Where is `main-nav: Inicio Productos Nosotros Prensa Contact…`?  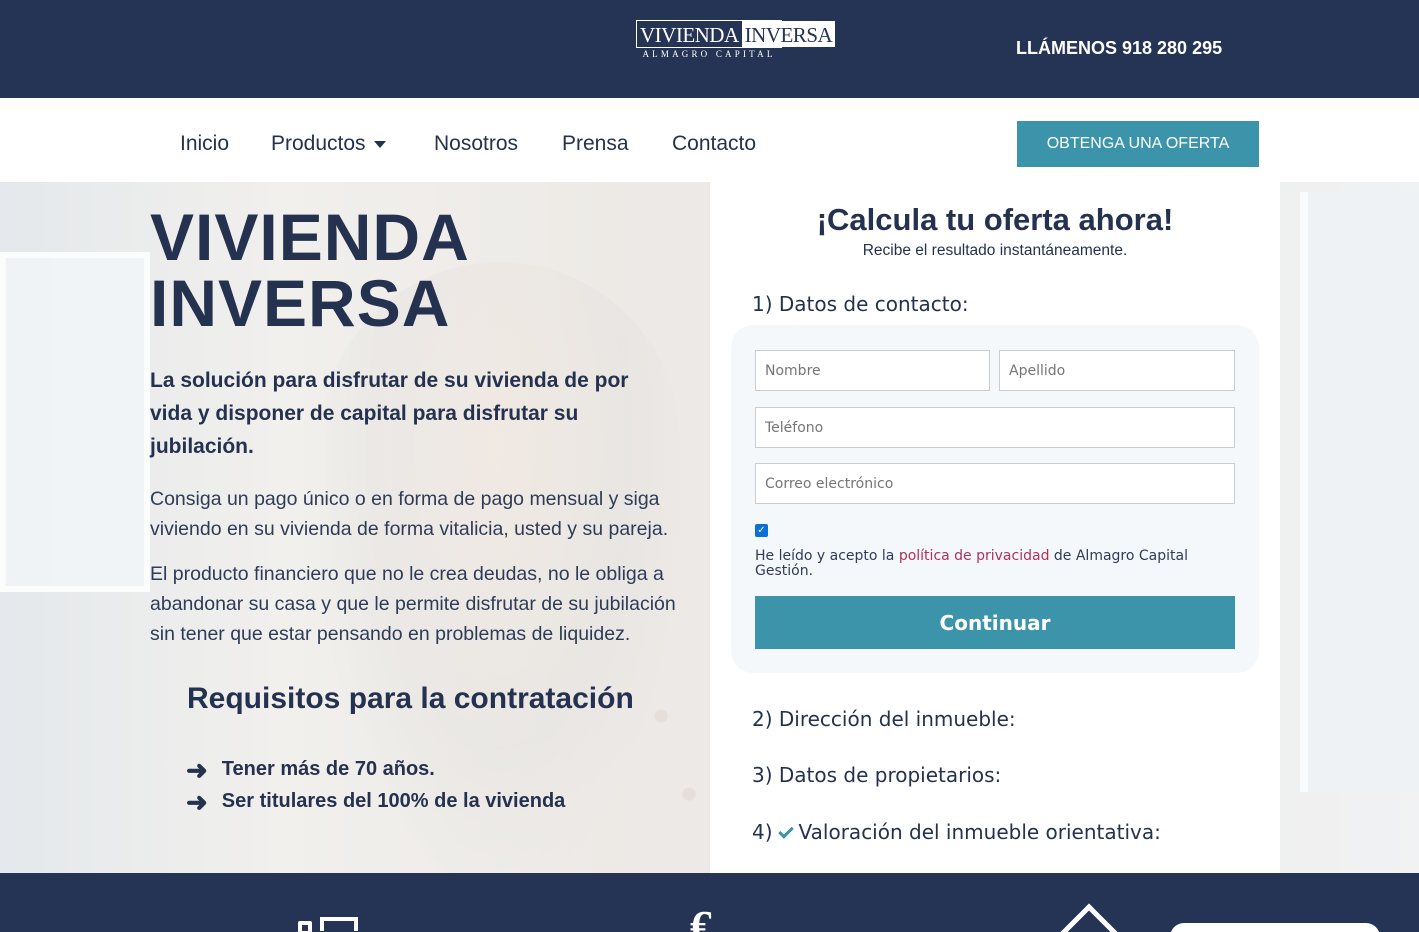
main-nav: Inicio Productos Nosotros Prensa Contact… is located at coordinates (709, 140).